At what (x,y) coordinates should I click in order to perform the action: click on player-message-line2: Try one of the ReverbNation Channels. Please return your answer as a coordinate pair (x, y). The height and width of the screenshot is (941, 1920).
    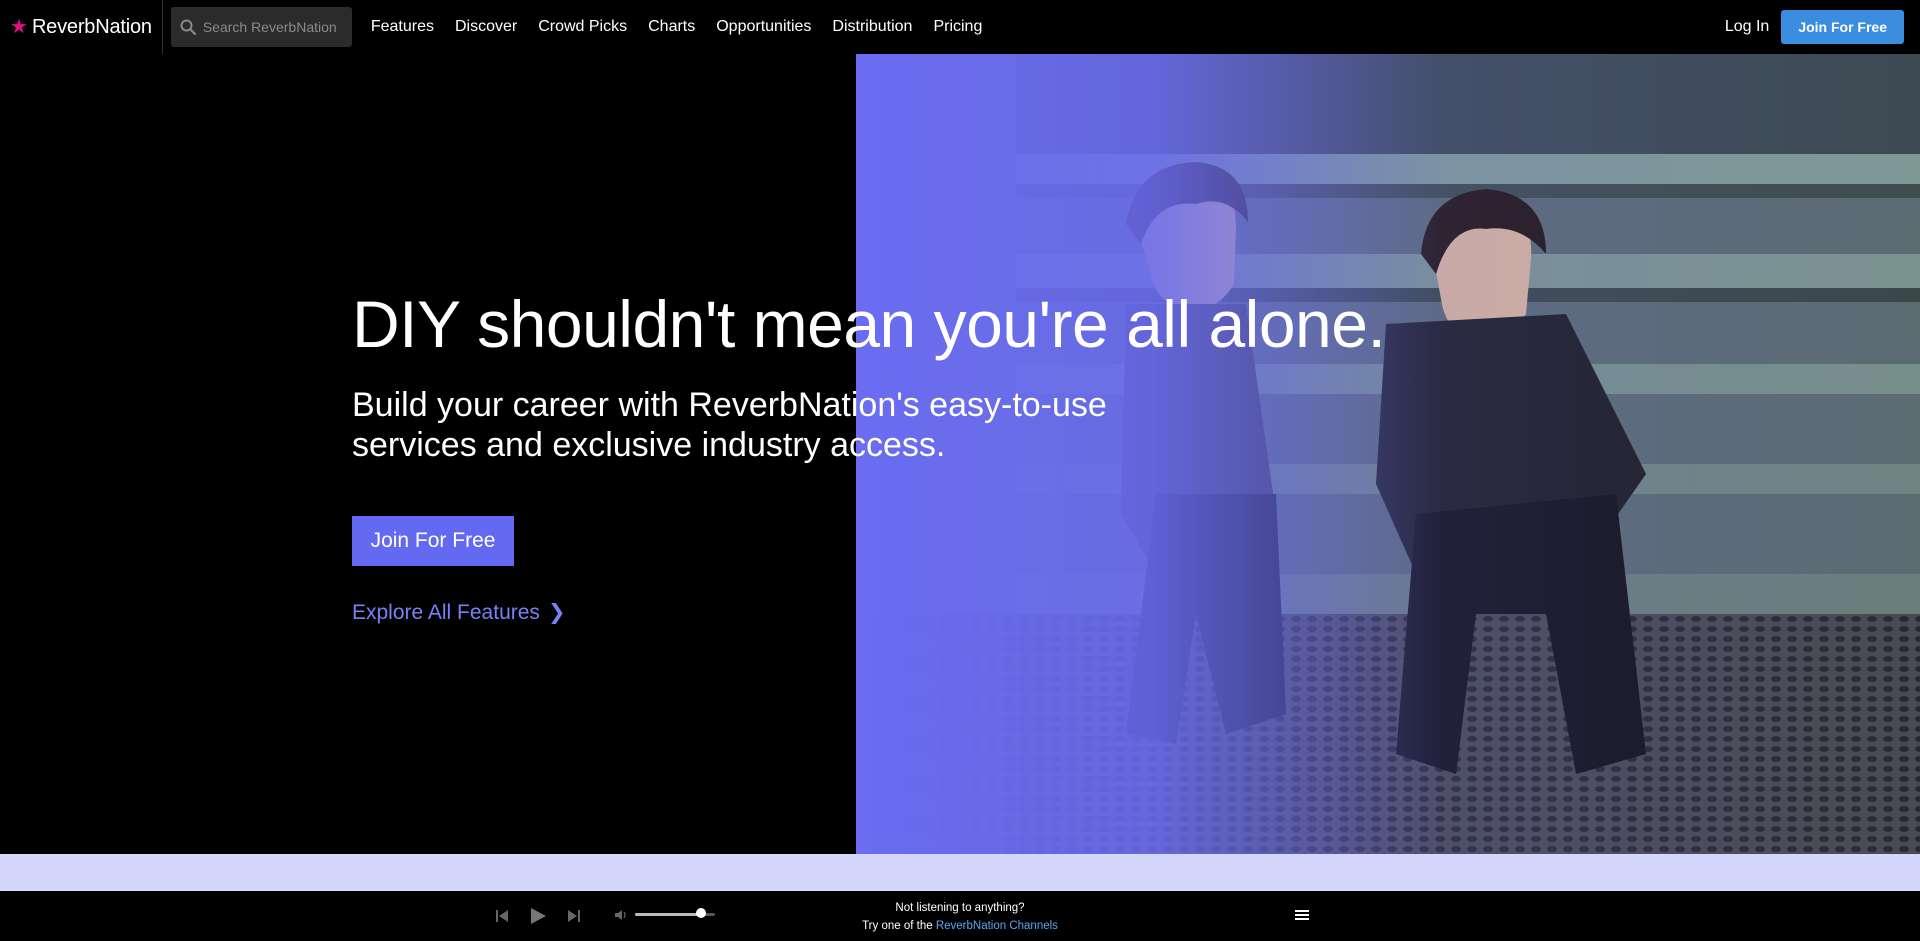
    Looking at the image, I should click on (960, 926).